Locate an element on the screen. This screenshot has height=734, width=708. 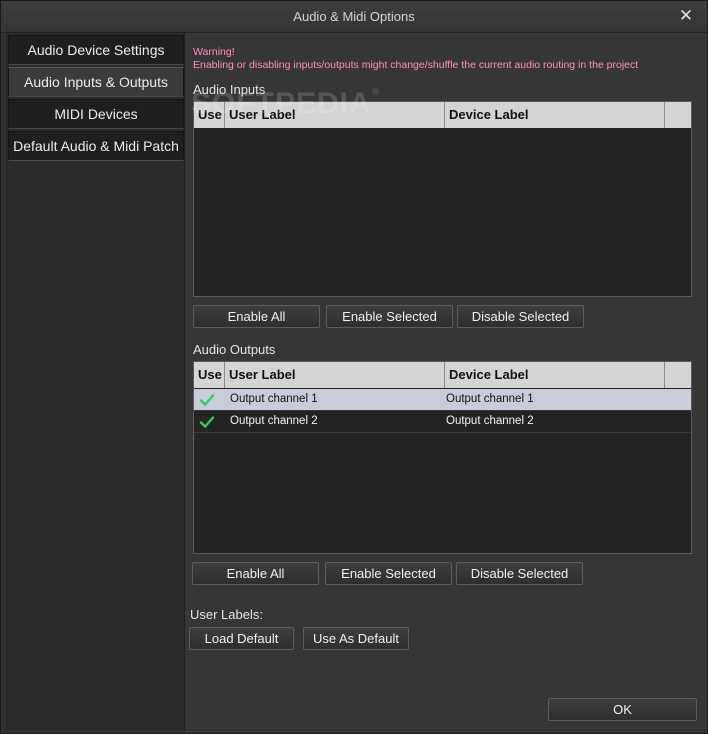
audio-outputs-table-header: Use User Label Device Label is located at coordinates (442, 375).